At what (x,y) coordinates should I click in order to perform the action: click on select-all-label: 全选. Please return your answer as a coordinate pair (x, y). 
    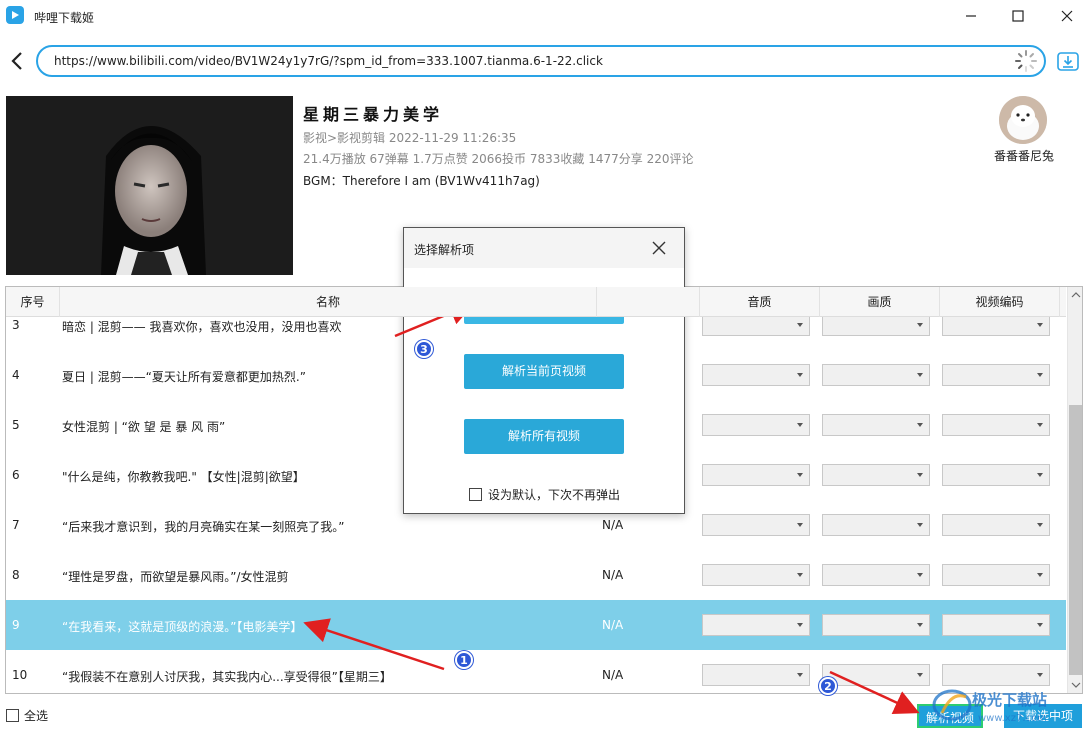
    Looking at the image, I should click on (36, 716).